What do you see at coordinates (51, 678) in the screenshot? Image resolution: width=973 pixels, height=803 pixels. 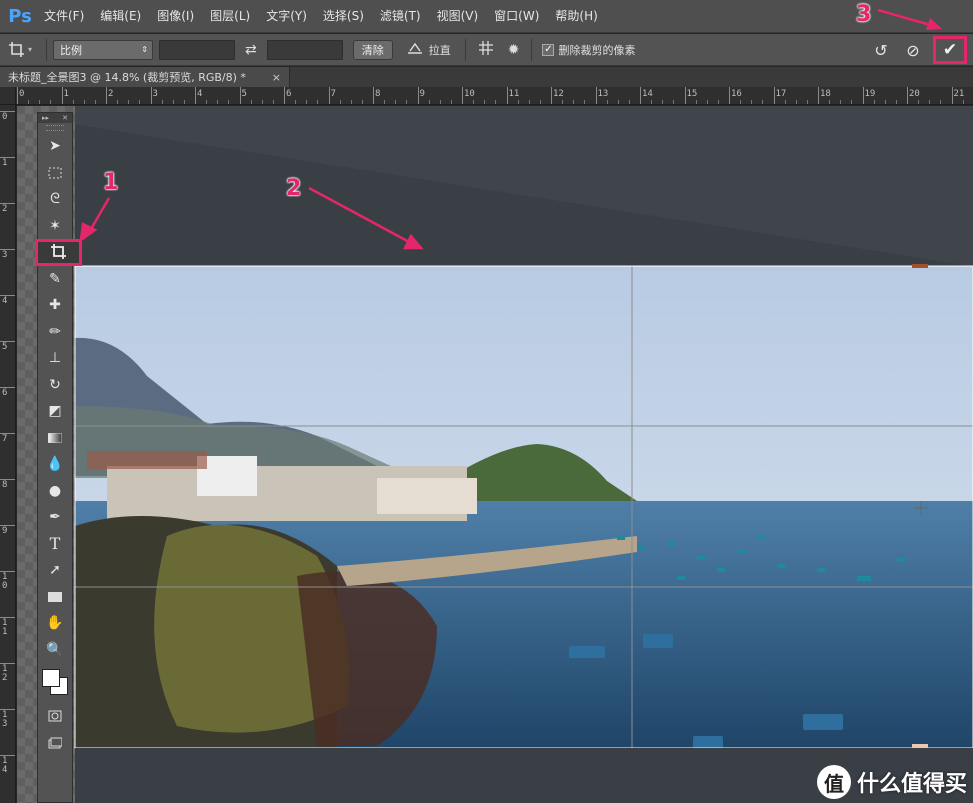 I see `foreground-color-swatch` at bounding box center [51, 678].